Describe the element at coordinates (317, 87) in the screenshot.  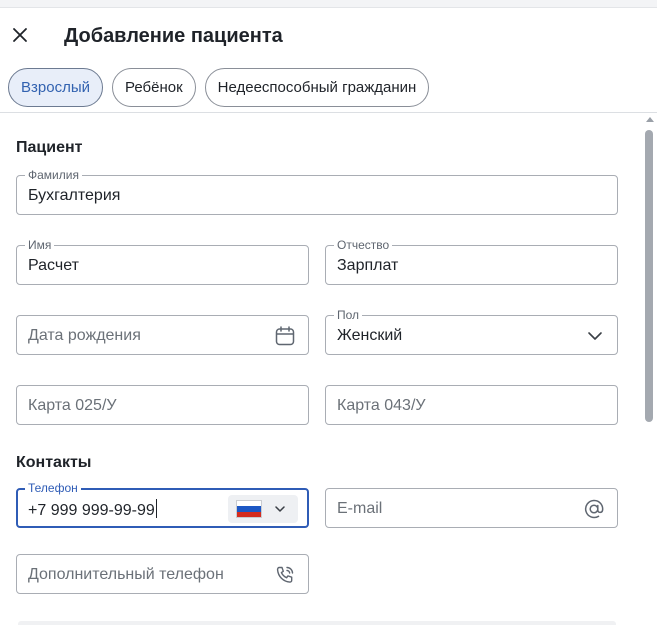
I see `tab-incapacitated: Недееспособный гражданин` at that location.